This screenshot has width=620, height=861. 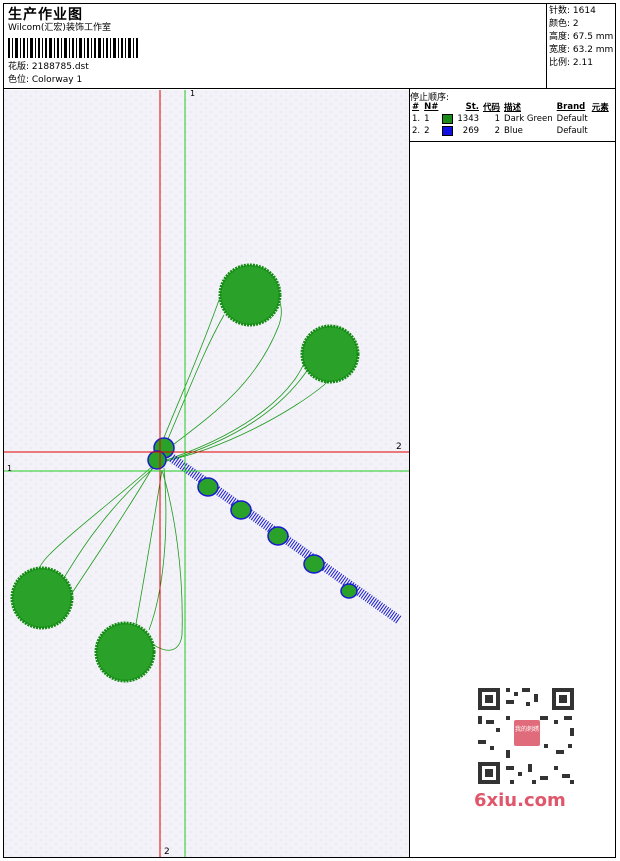 What do you see at coordinates (59, 28) in the screenshot?
I see `company-name: Wilcom(汇宏)装饰工作室` at bounding box center [59, 28].